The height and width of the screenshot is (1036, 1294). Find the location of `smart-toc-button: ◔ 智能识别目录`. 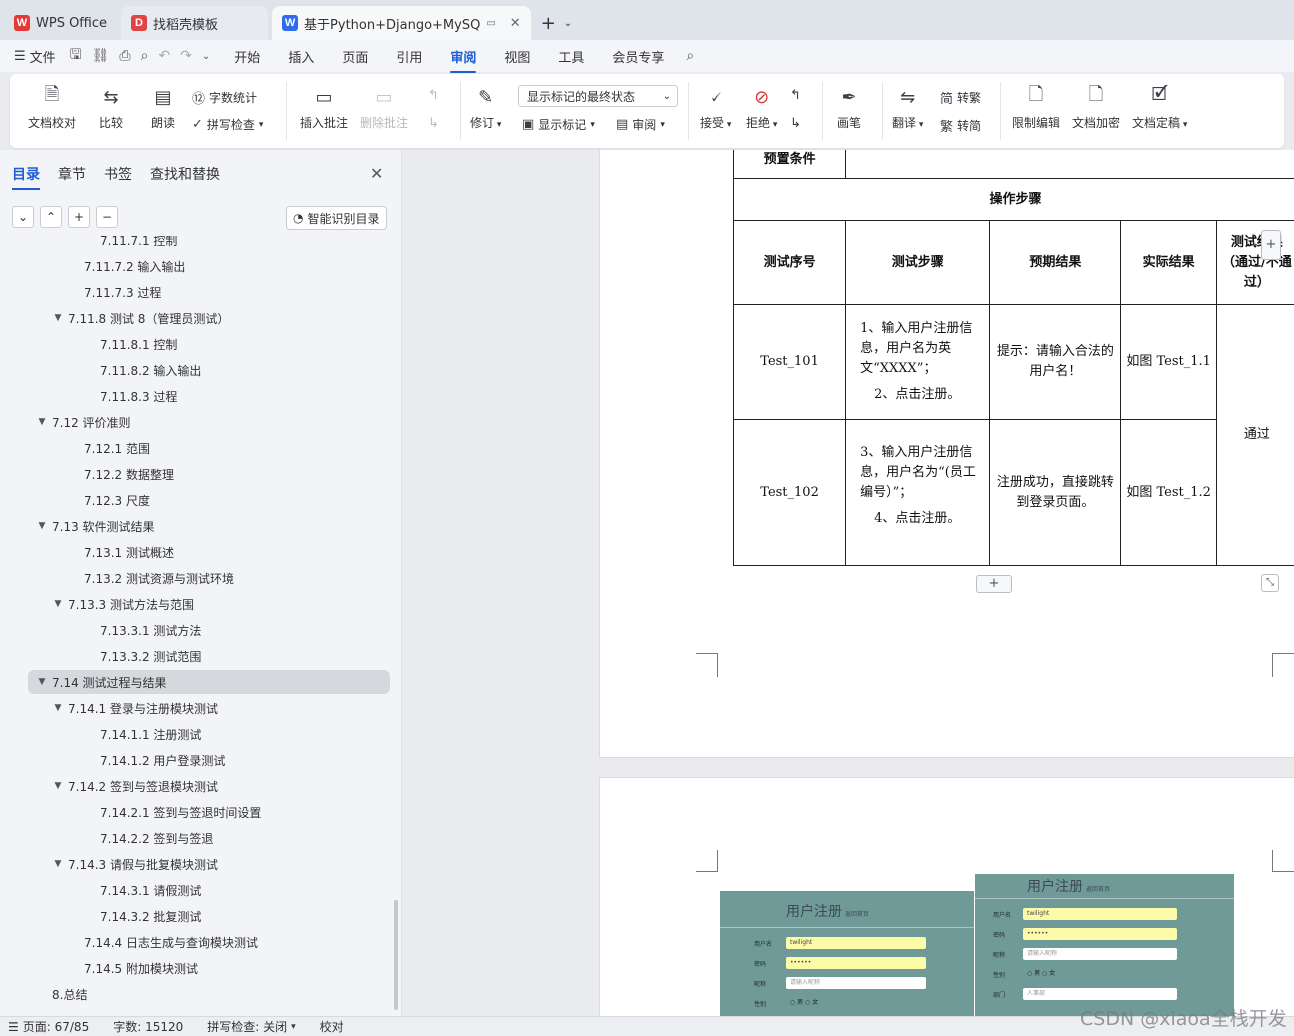

smart-toc-button: ◔ 智能识别目录 is located at coordinates (336, 218).